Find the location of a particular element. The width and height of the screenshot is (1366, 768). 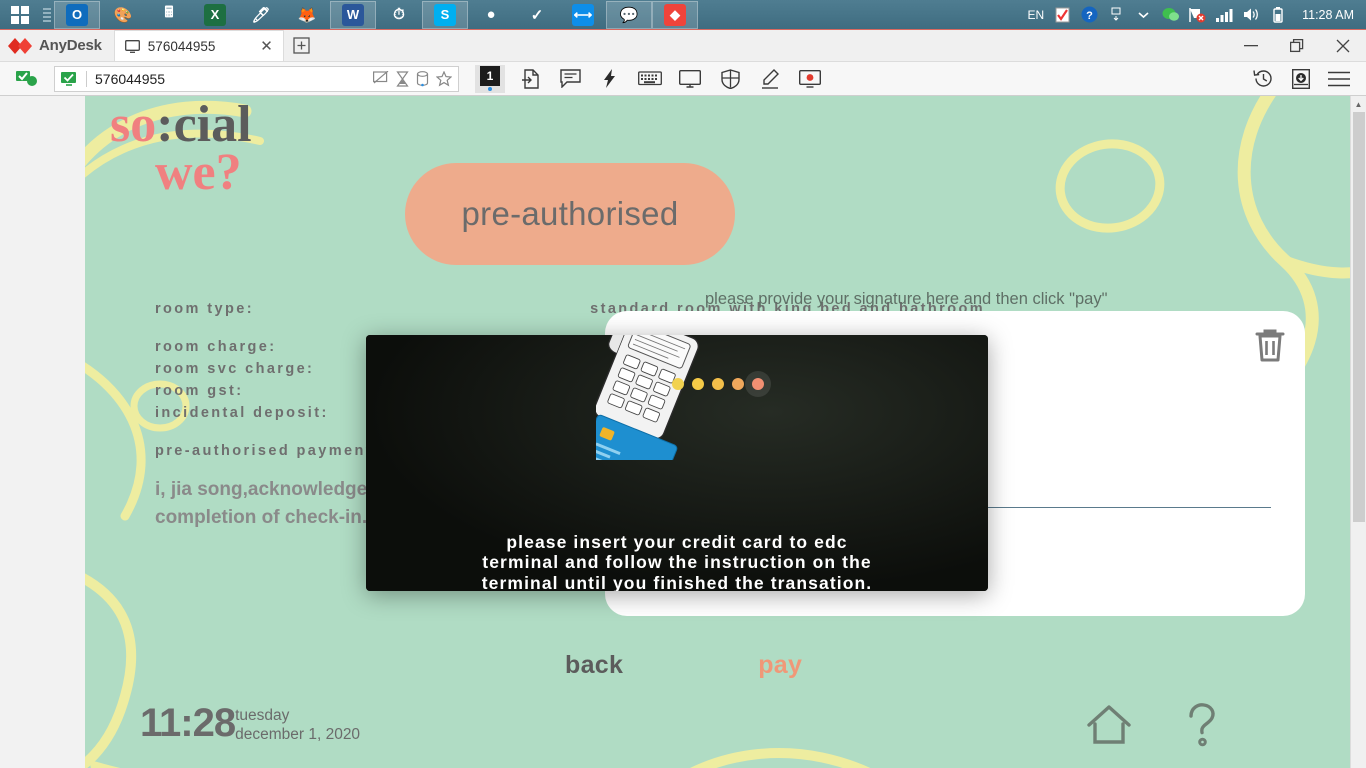

back-button: back is located at coordinates (594, 665).